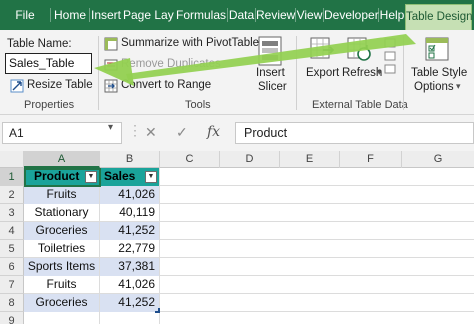 Image resolution: width=474 pixels, height=324 pixels. Describe the element at coordinates (130, 213) in the screenshot. I see `sales-cell: 40,119` at that location.